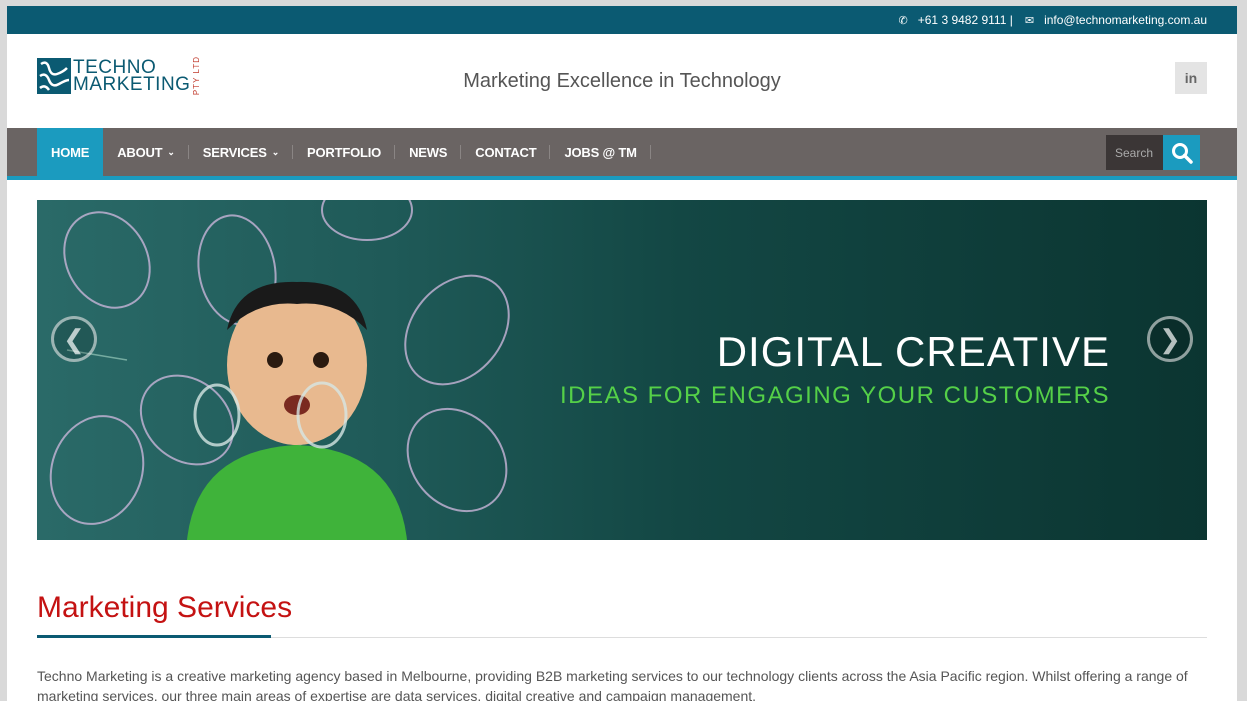 The width and height of the screenshot is (1247, 701). Describe the element at coordinates (965, 20) in the screenshot. I see `phone-number: +61 3 9482 9111 |` at that location.